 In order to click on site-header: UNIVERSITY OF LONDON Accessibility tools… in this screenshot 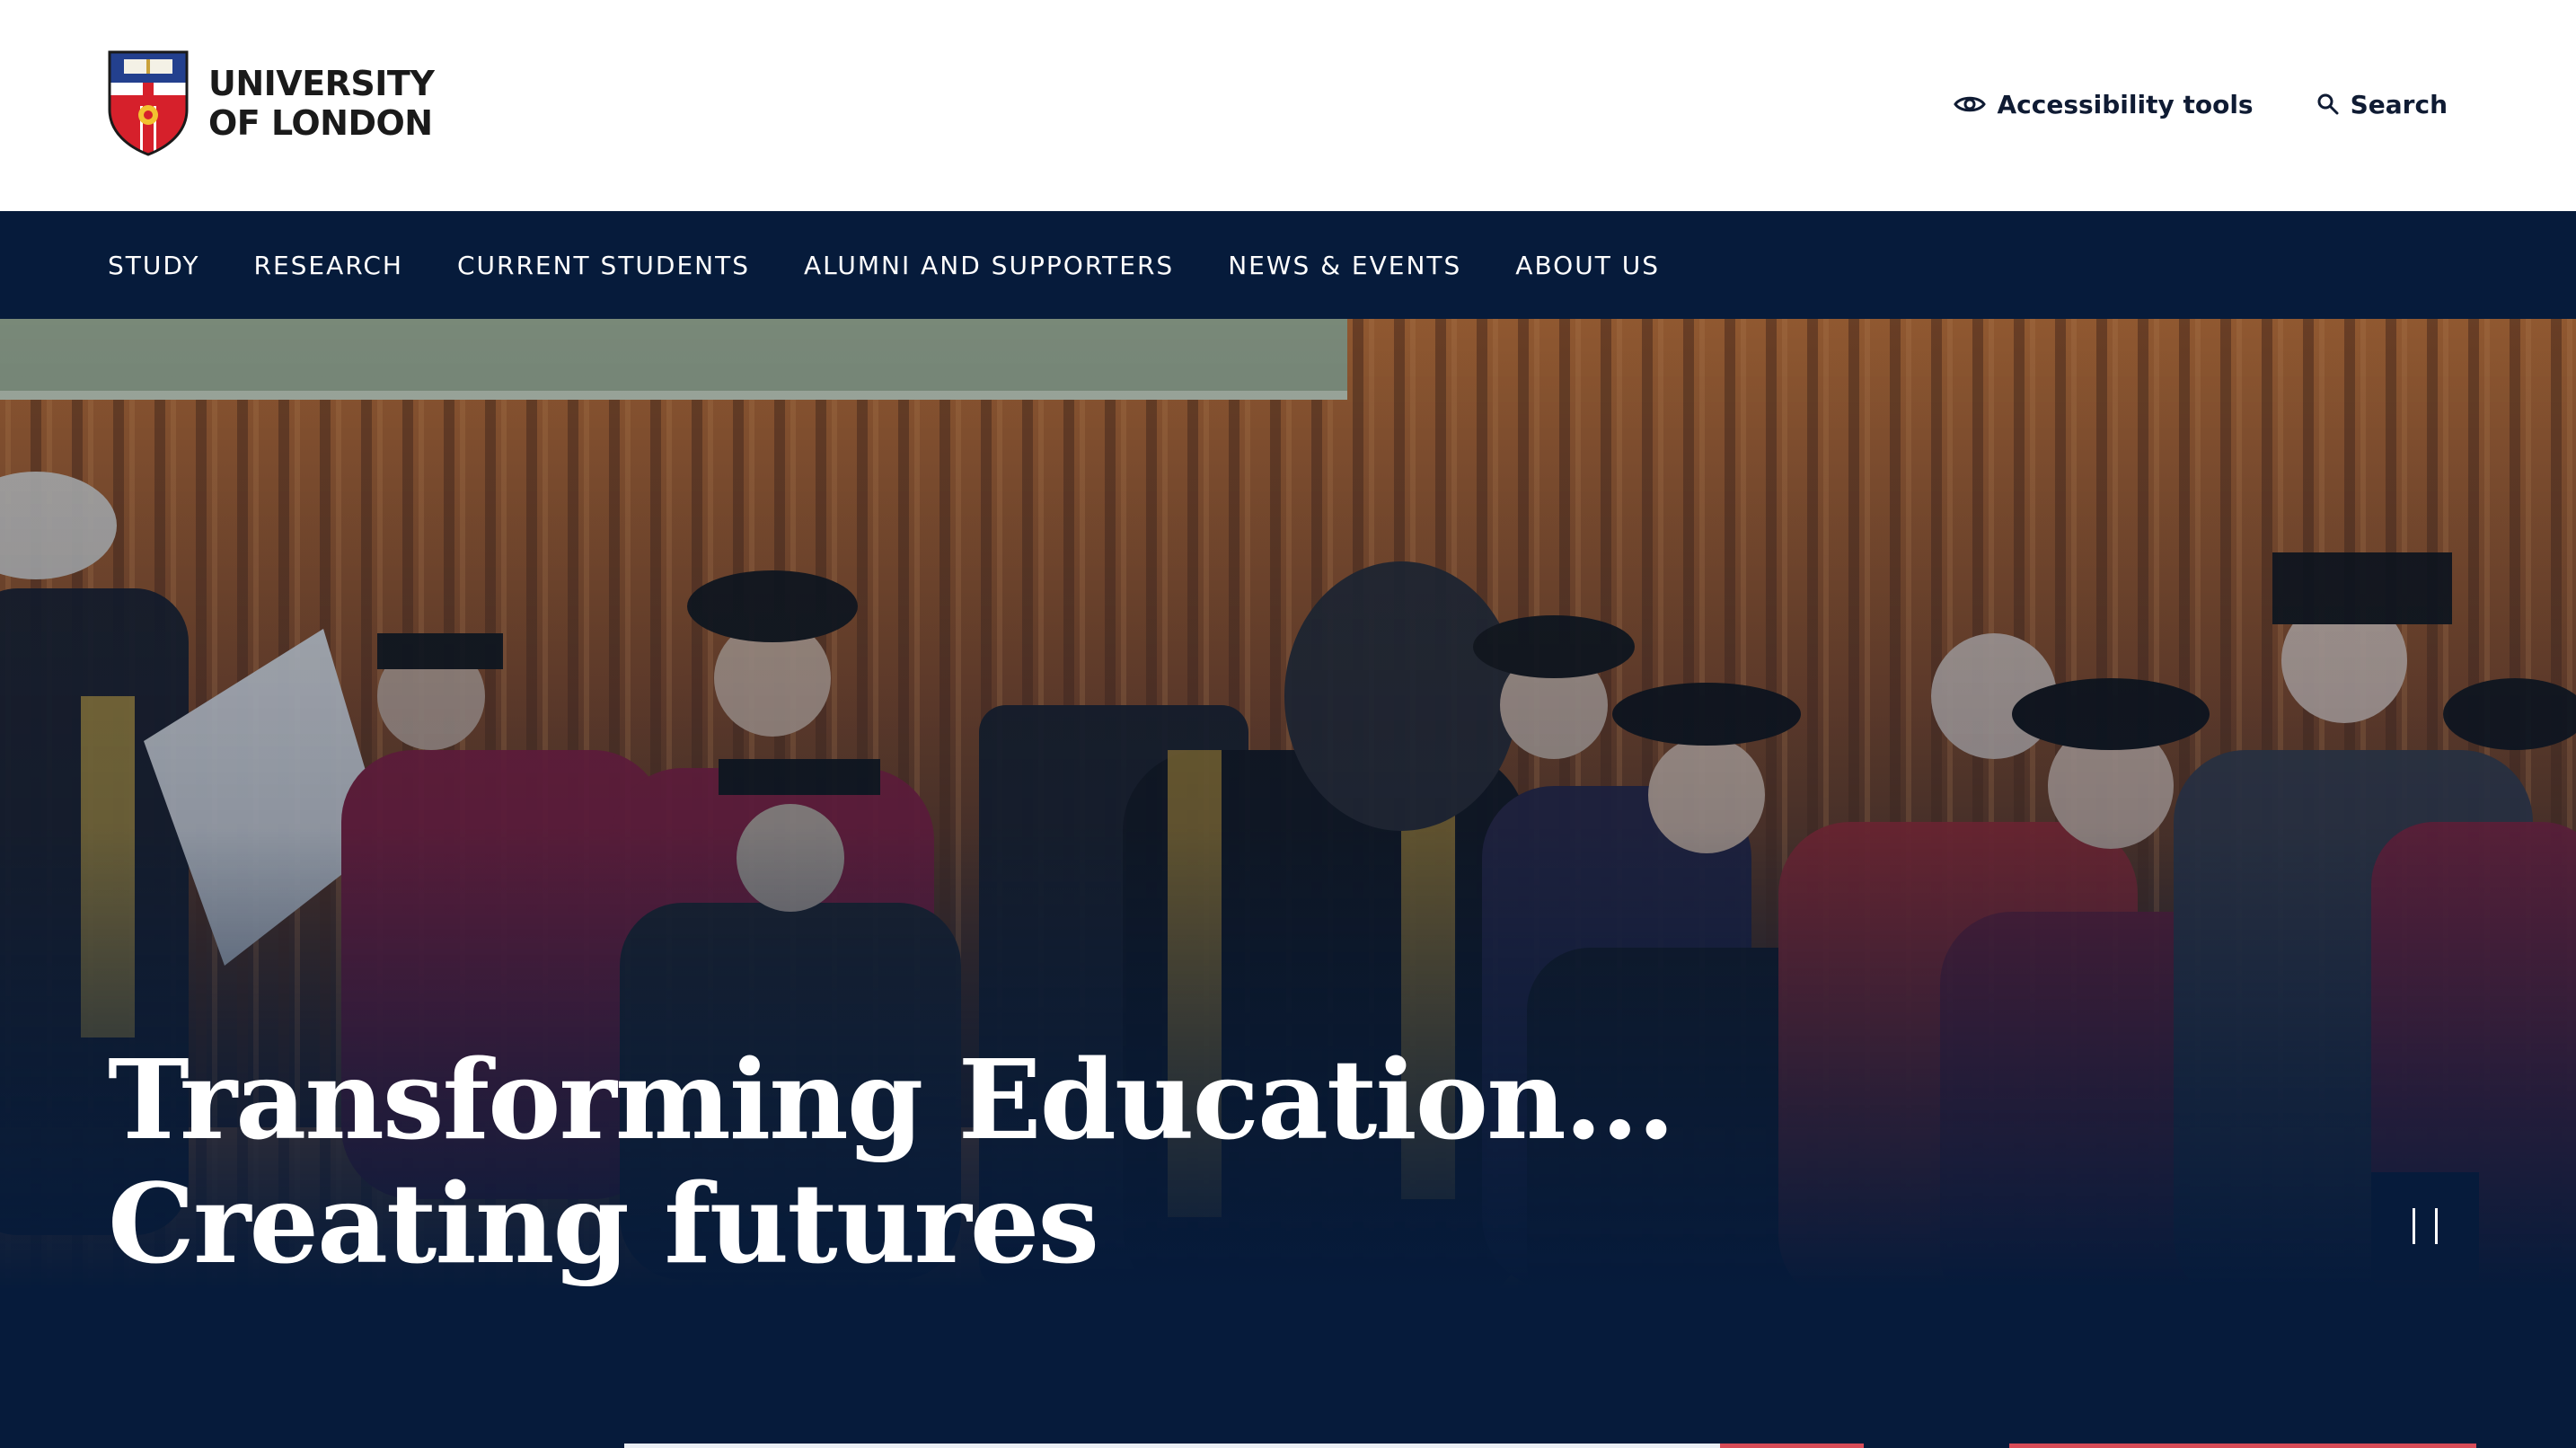, I will do `click(1288, 106)`.